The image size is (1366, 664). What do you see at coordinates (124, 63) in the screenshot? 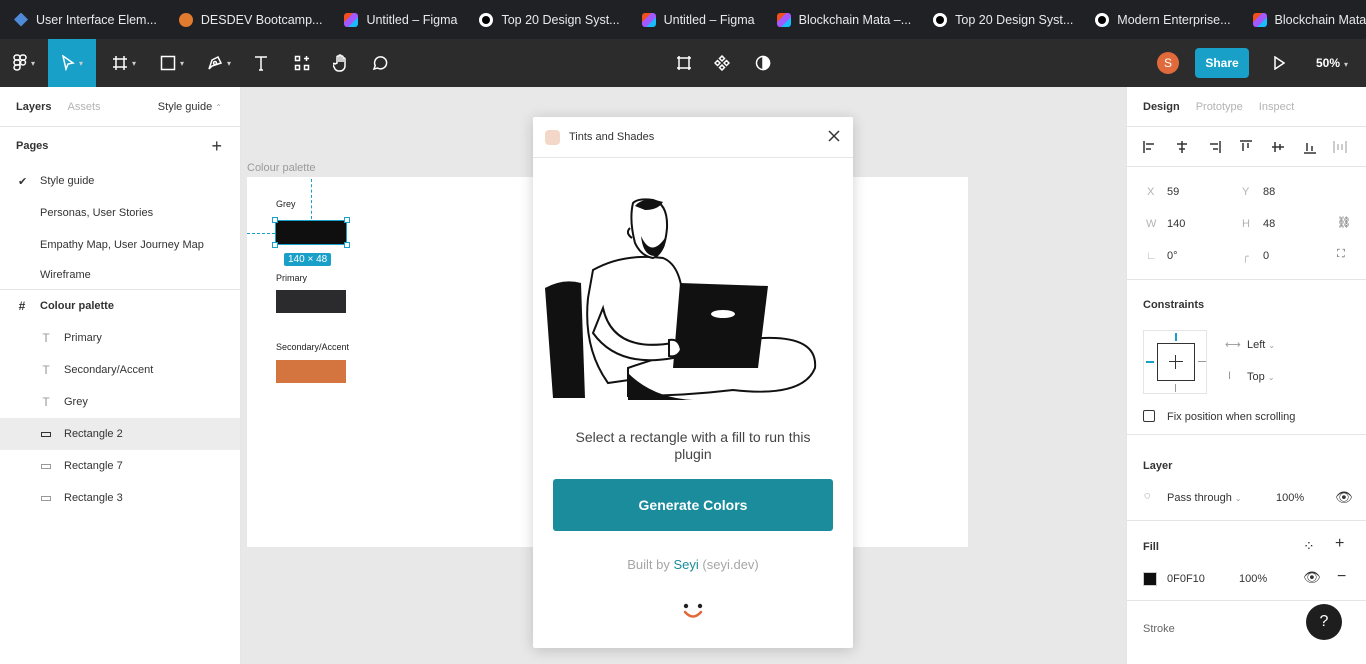
I see `frame-tool: ▾` at bounding box center [124, 63].